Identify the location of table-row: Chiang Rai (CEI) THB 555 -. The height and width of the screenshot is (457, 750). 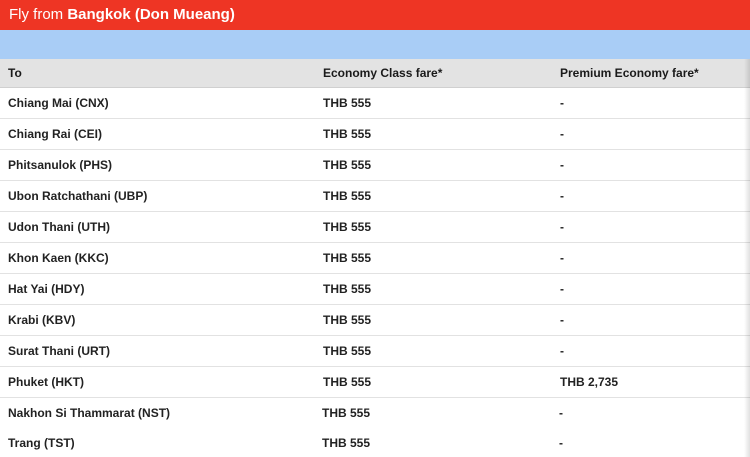
(375, 134).